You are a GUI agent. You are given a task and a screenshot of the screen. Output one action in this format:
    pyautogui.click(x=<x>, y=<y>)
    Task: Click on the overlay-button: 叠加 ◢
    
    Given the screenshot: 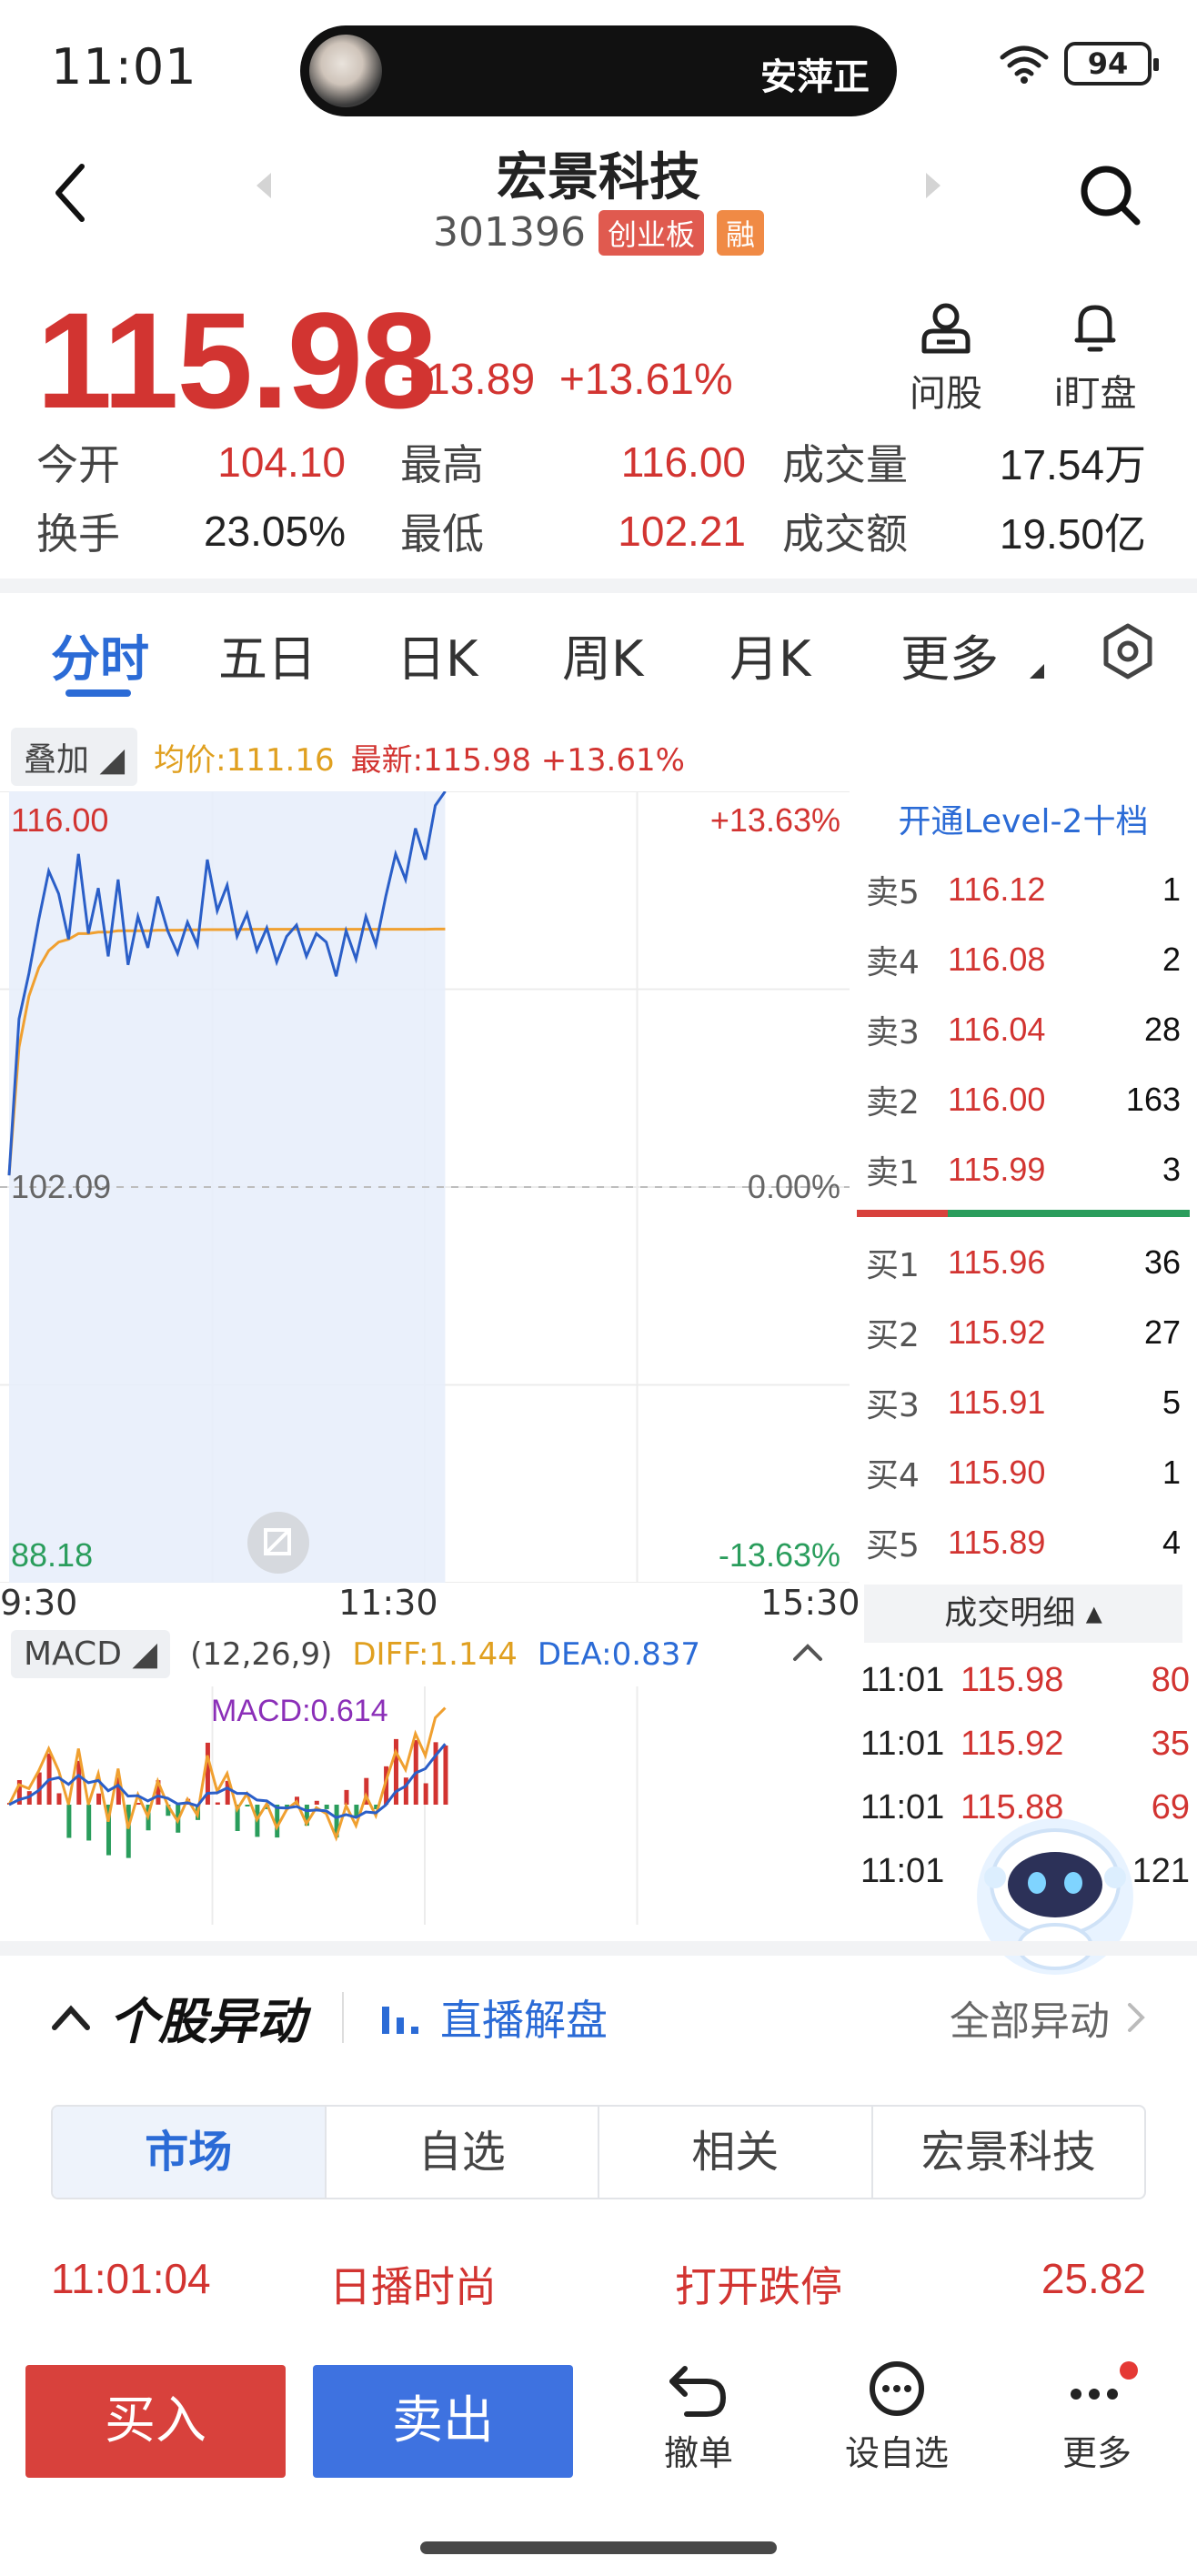 What is the action you would take?
    pyautogui.click(x=74, y=757)
    